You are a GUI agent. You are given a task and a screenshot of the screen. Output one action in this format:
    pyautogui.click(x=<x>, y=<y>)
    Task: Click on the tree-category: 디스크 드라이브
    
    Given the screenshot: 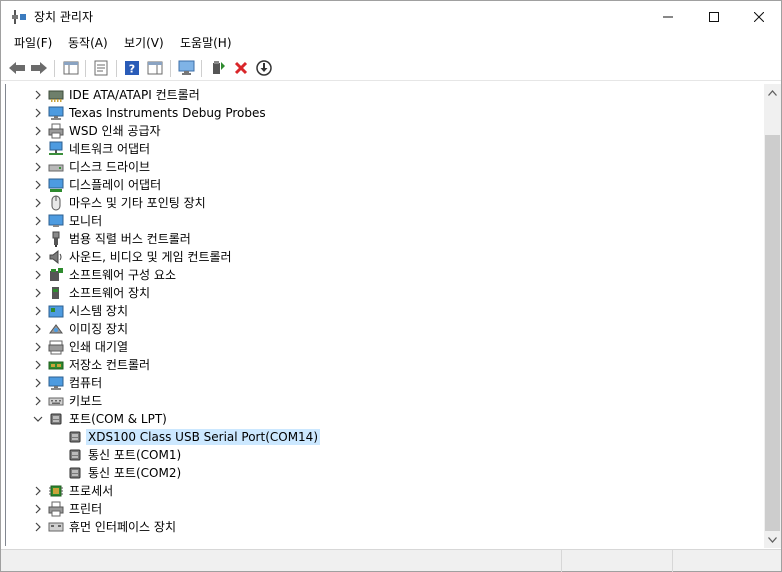 What is the action you would take?
    pyautogui.click(x=384, y=167)
    